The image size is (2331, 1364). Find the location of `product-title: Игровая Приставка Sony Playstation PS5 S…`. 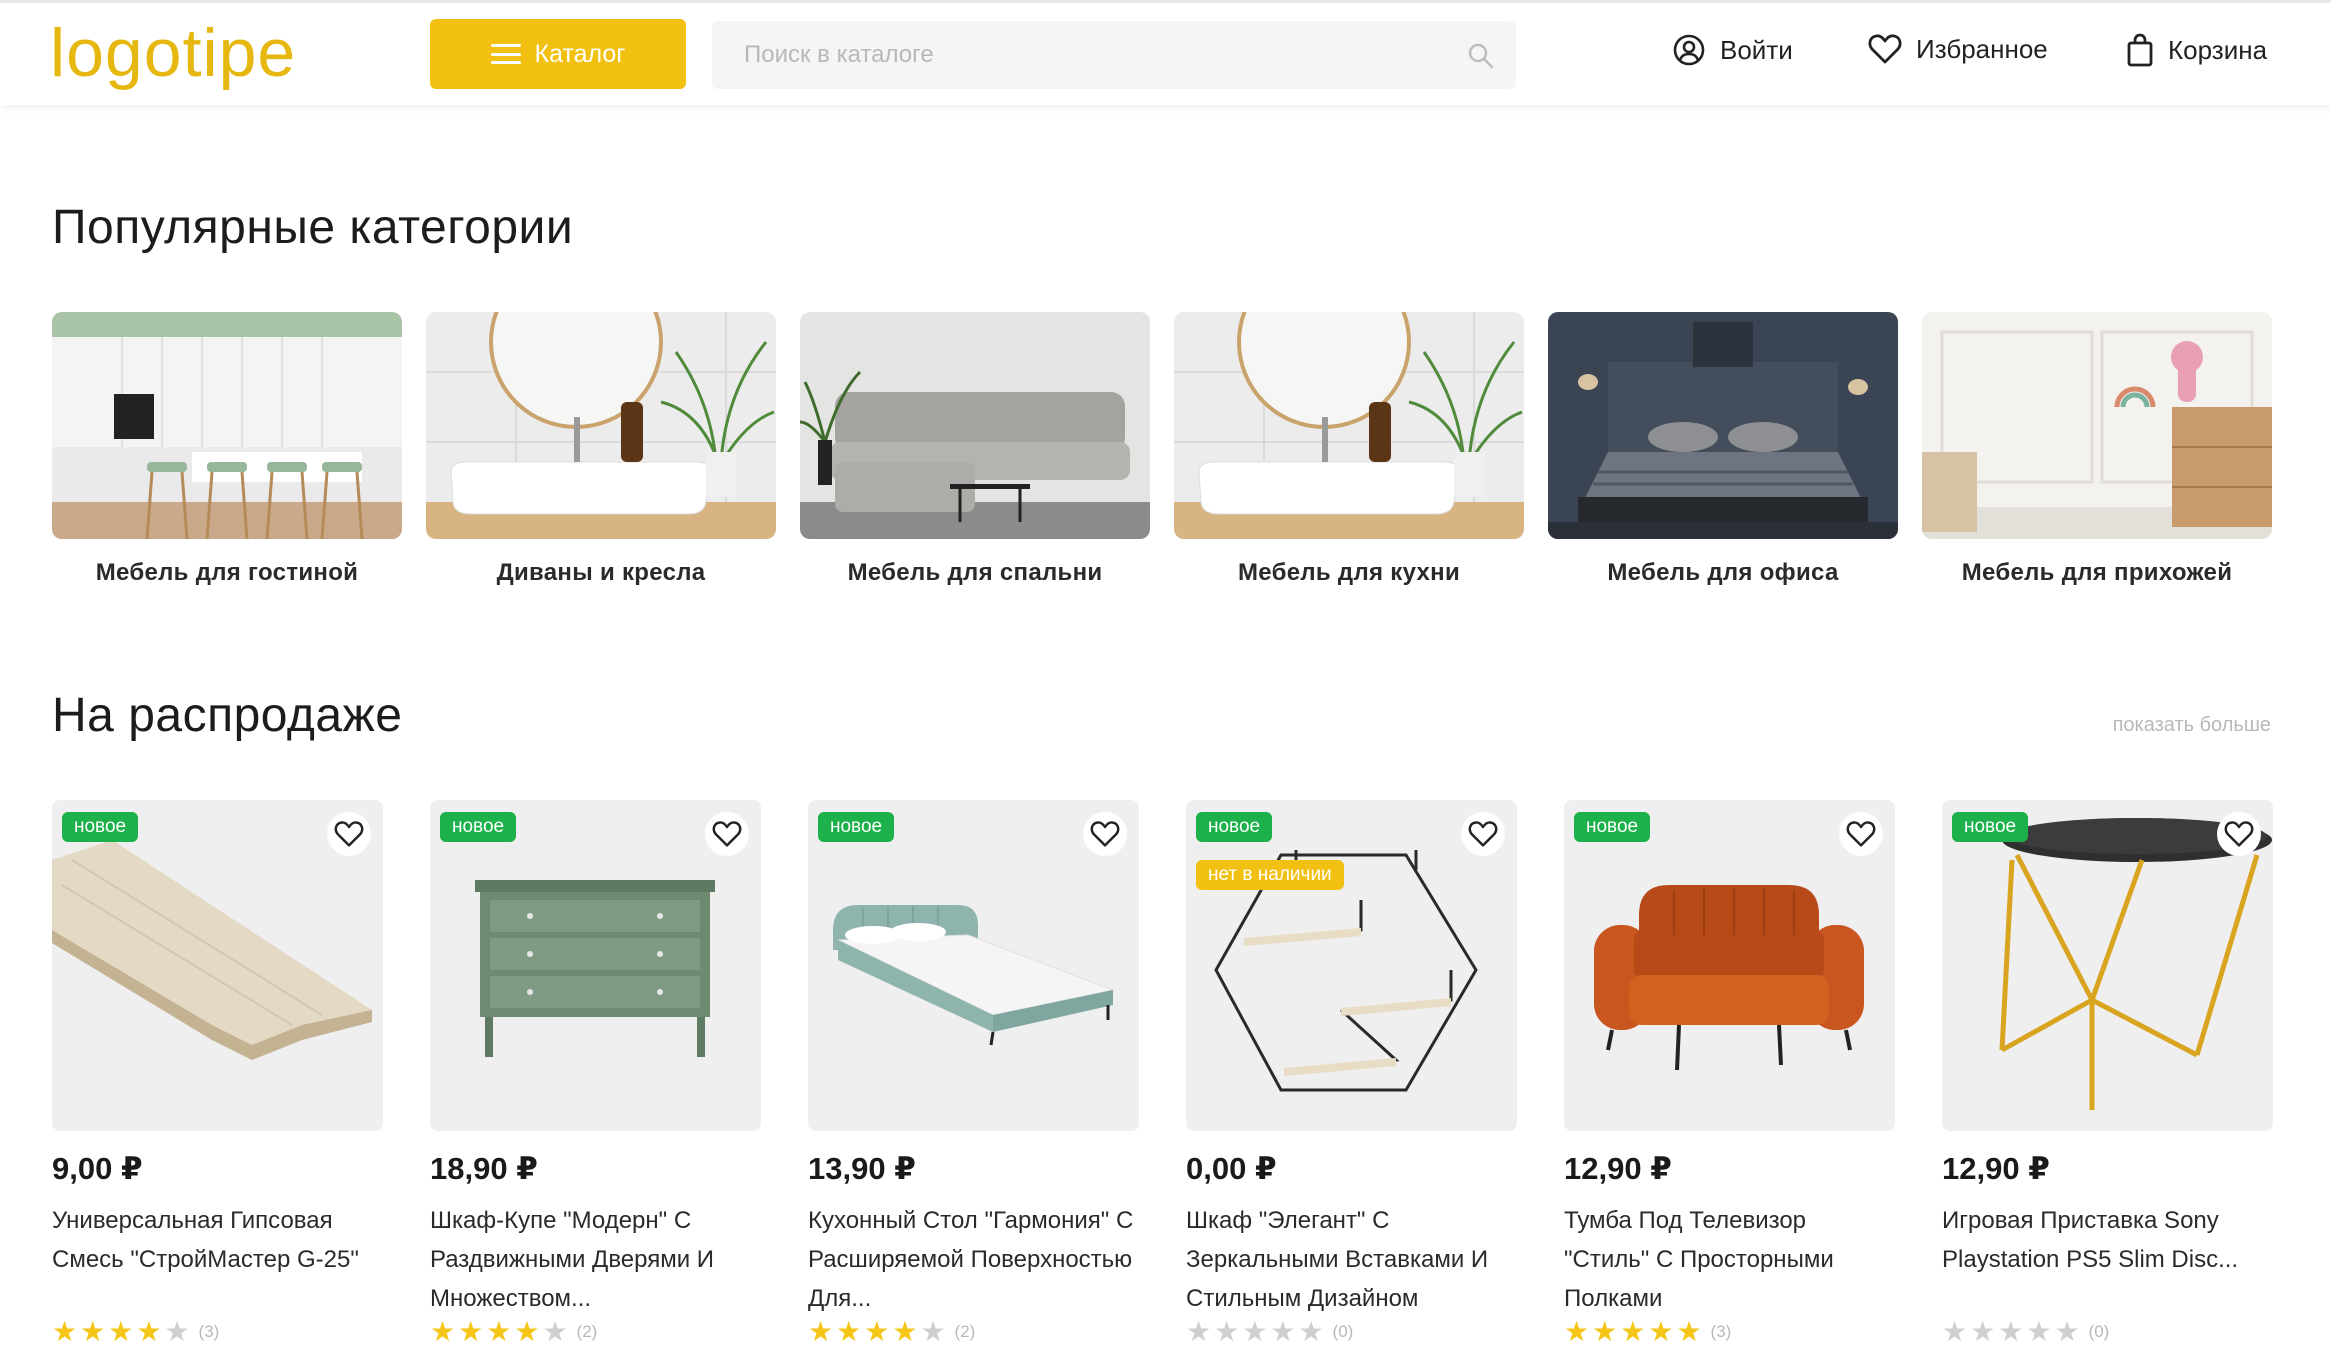

product-title: Игровая Приставка Sony Playstation PS5 S… is located at coordinates (2107, 1259).